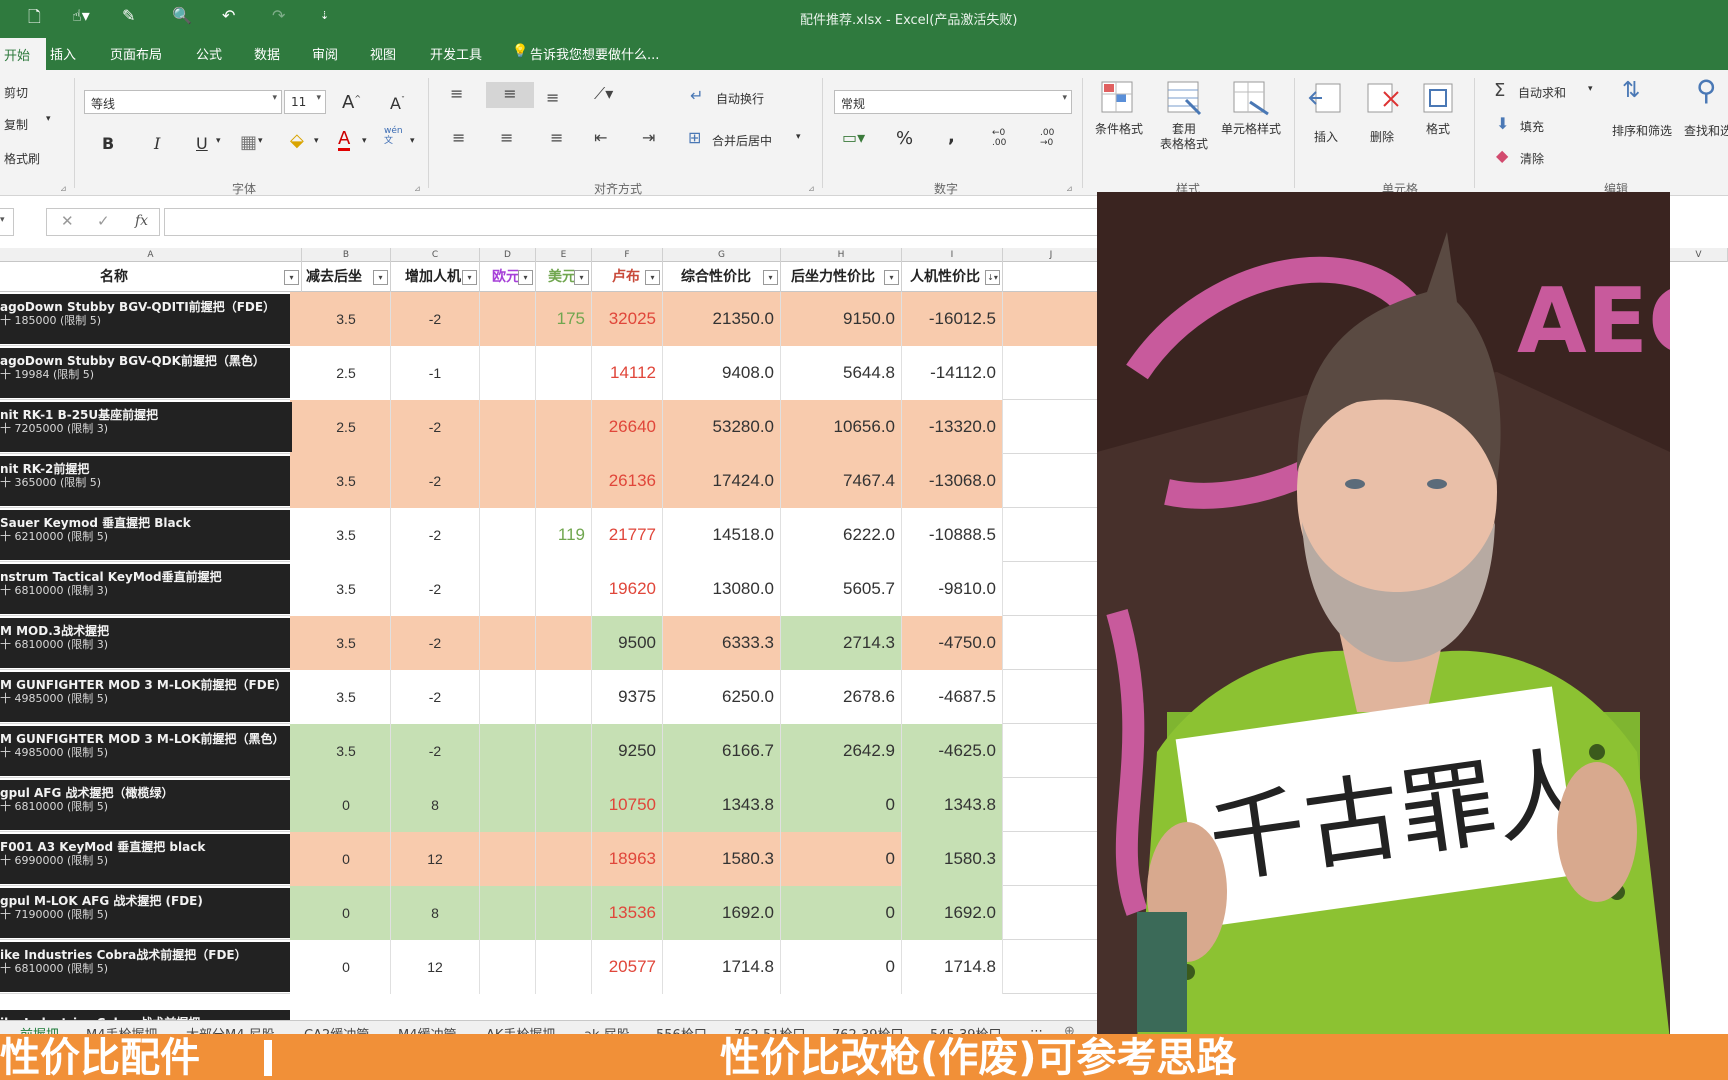 Image resolution: width=1728 pixels, height=1080 pixels. What do you see at coordinates (1069, 188) in the screenshot?
I see `number-launcher-icon: ⊿` at bounding box center [1069, 188].